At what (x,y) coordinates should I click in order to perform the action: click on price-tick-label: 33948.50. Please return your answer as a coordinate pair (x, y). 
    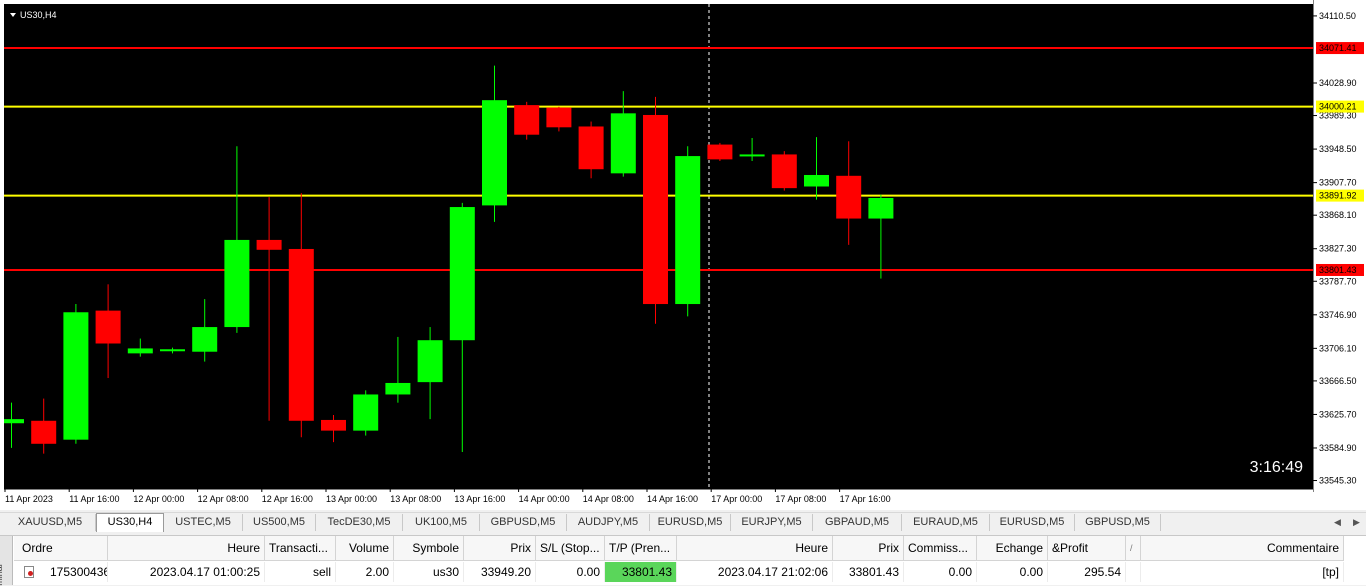
    Looking at the image, I should click on (1338, 149).